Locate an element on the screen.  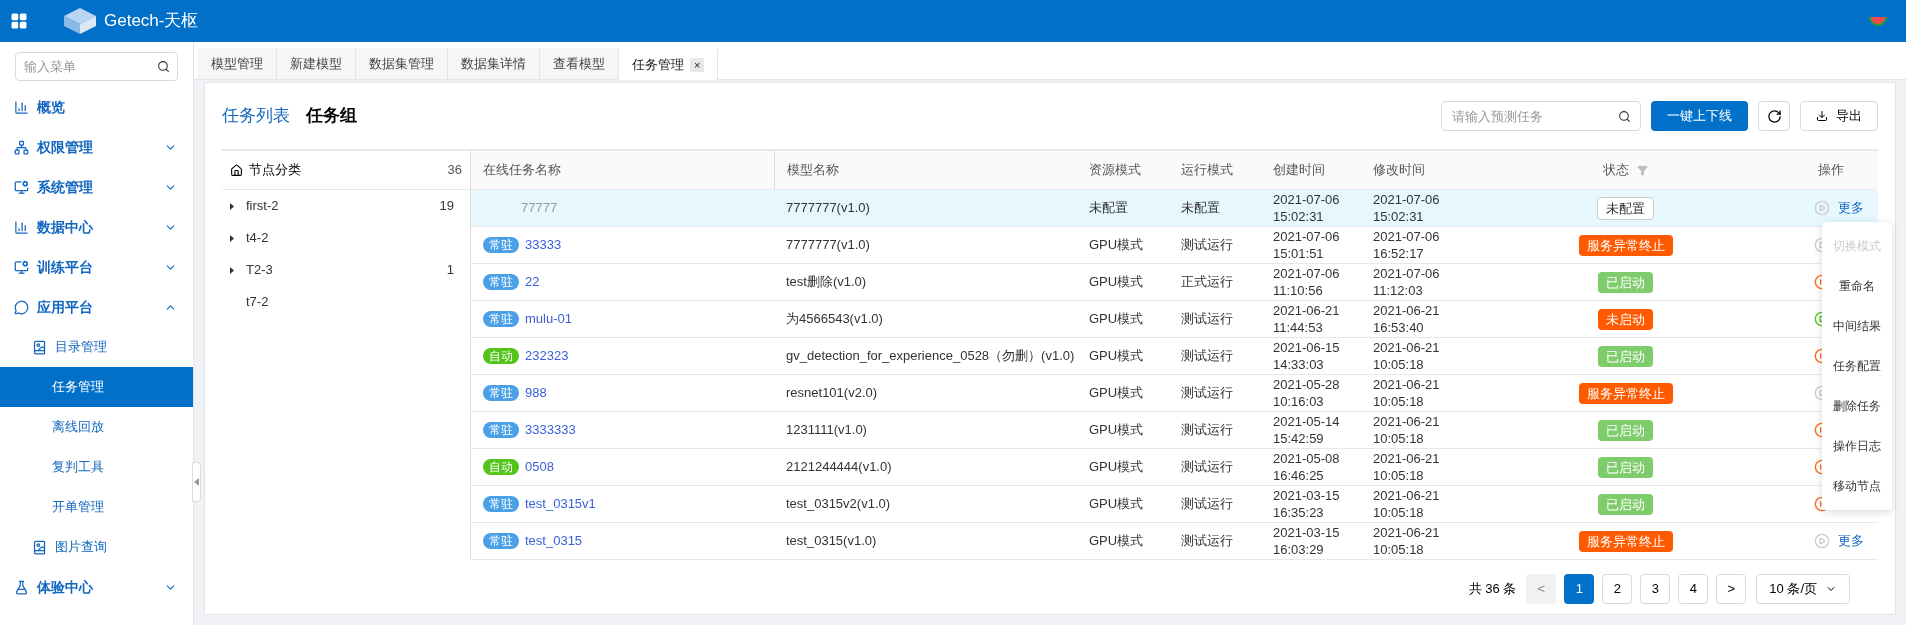
table-cell: test删除(v1.0) is located at coordinates (826, 282).